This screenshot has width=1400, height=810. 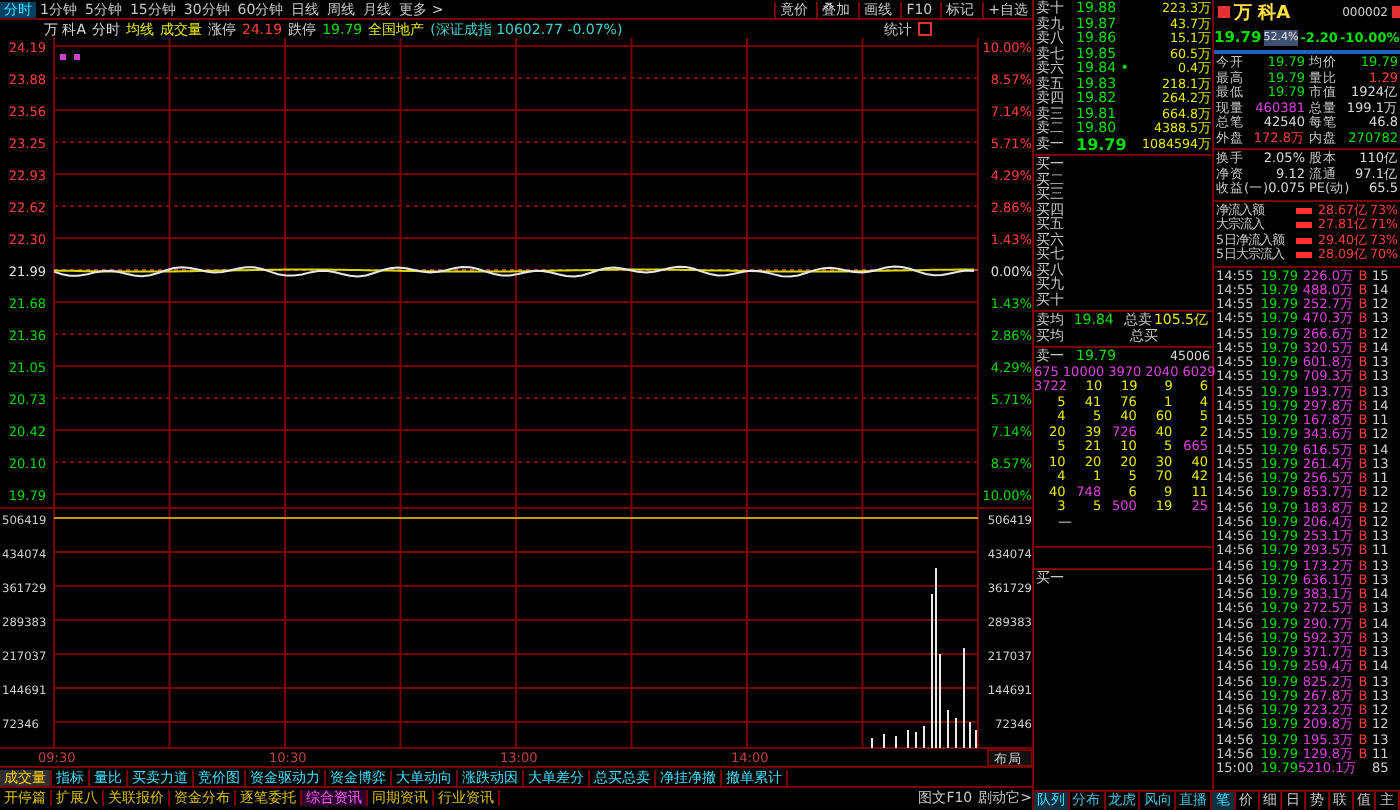 I want to click on marker-dots-icon, so click(x=70, y=57).